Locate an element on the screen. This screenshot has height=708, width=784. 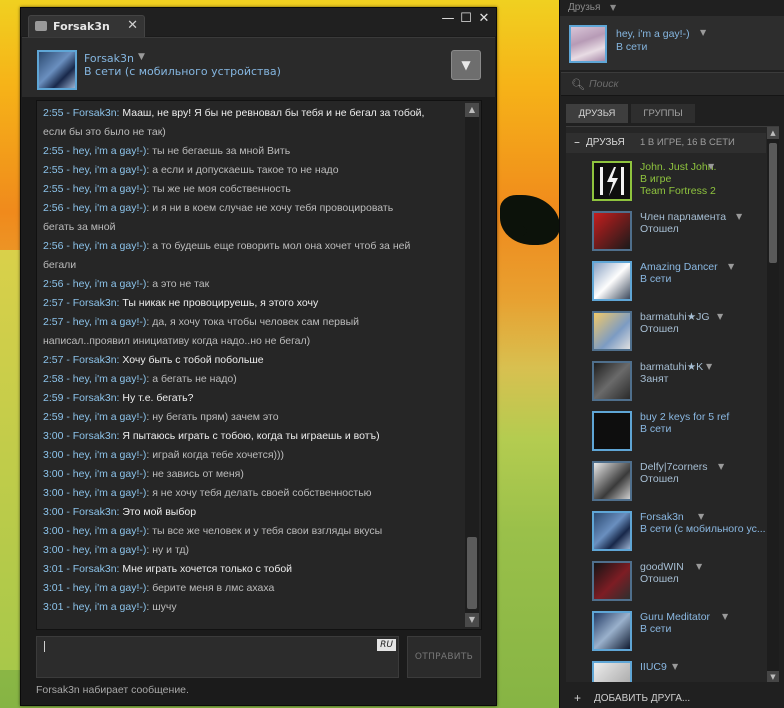
chat-message: 3:00 - Forsak3n: Это мой выбор is located at coordinates (252, 512).